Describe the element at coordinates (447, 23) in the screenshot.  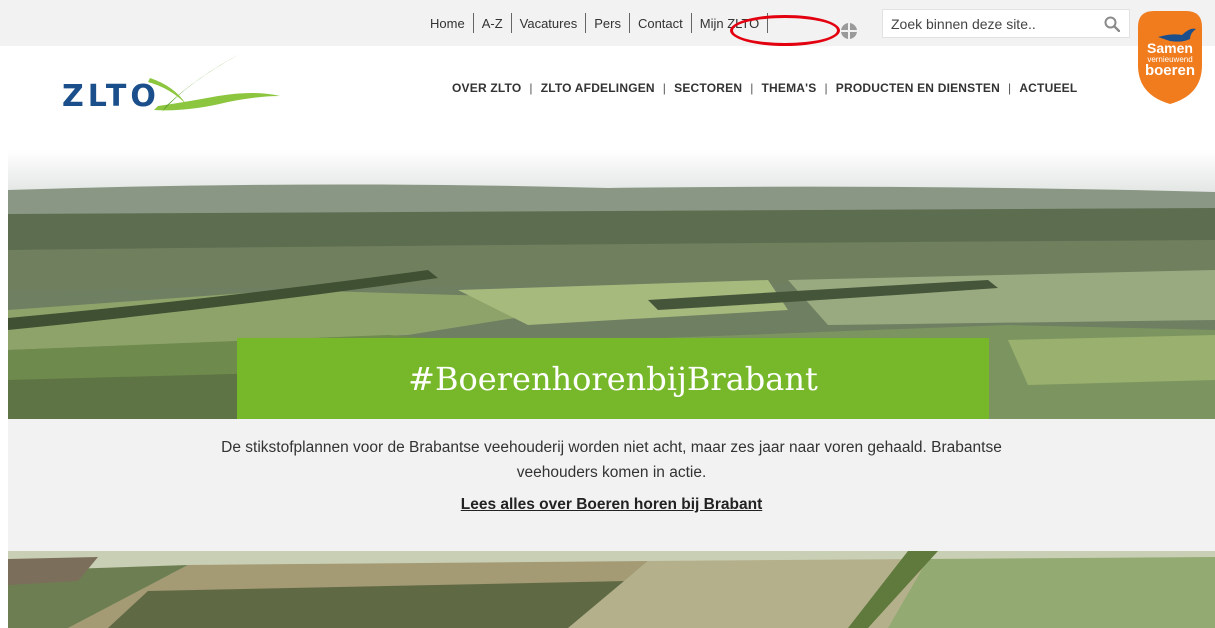
I see `top-link-home: Home` at that location.